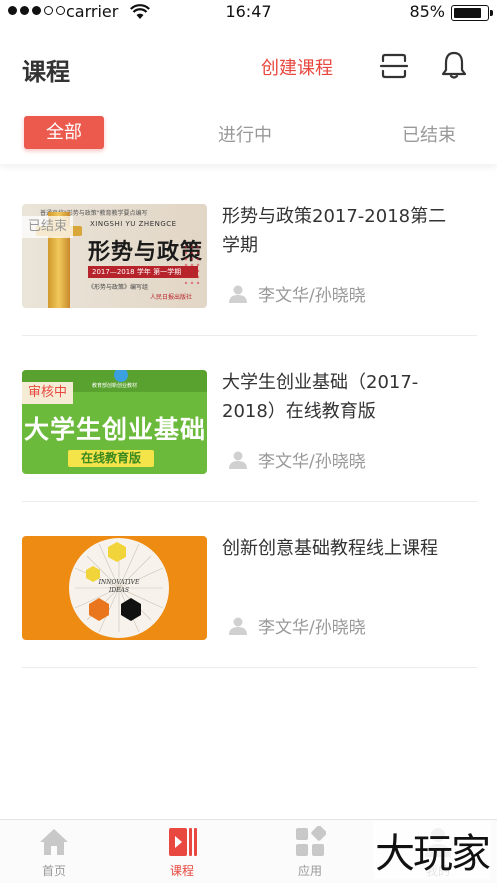  I want to click on course-cover: 教育部创新创业教材 大学生创业基础 在线教育版 审核中, so click(114, 422).